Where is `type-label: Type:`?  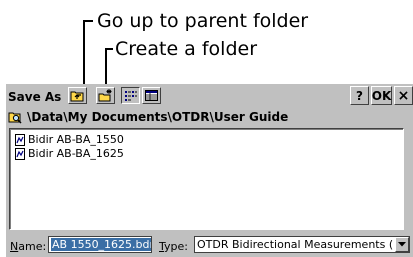 type-label: Type: is located at coordinates (173, 246).